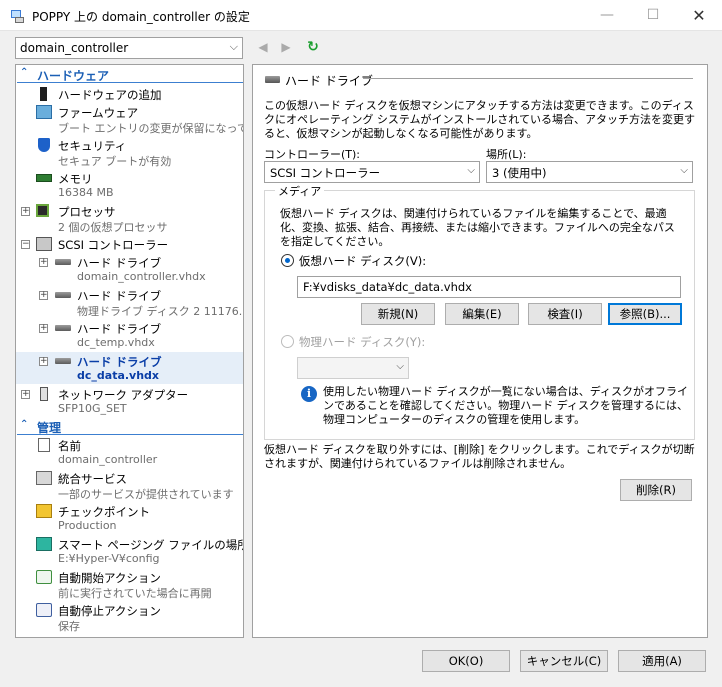 This screenshot has height=687, width=722. I want to click on virtual-disk-radio, so click(287, 260).